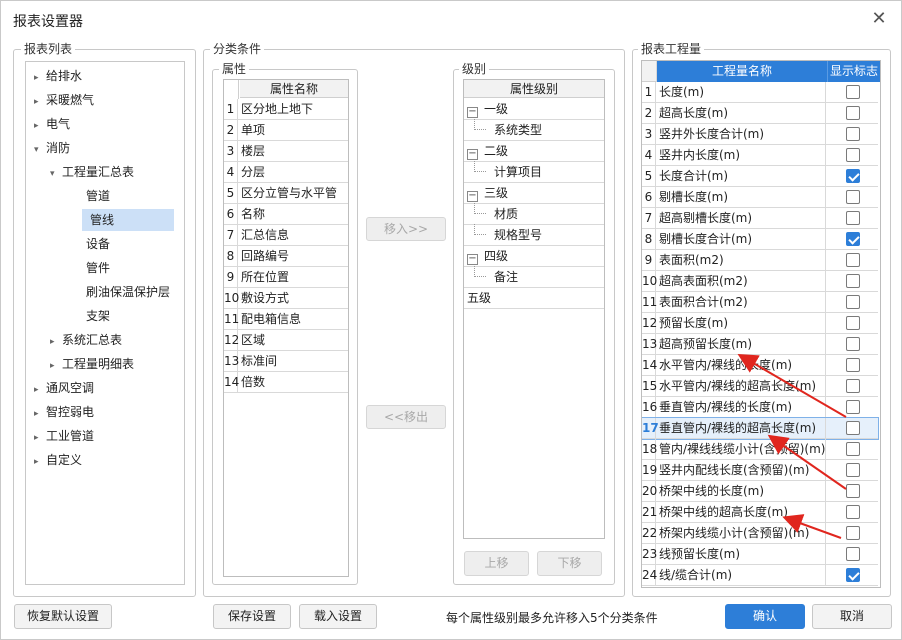  Describe the element at coordinates (286, 340) in the screenshot. I see `attr-row: 12 区域` at that location.